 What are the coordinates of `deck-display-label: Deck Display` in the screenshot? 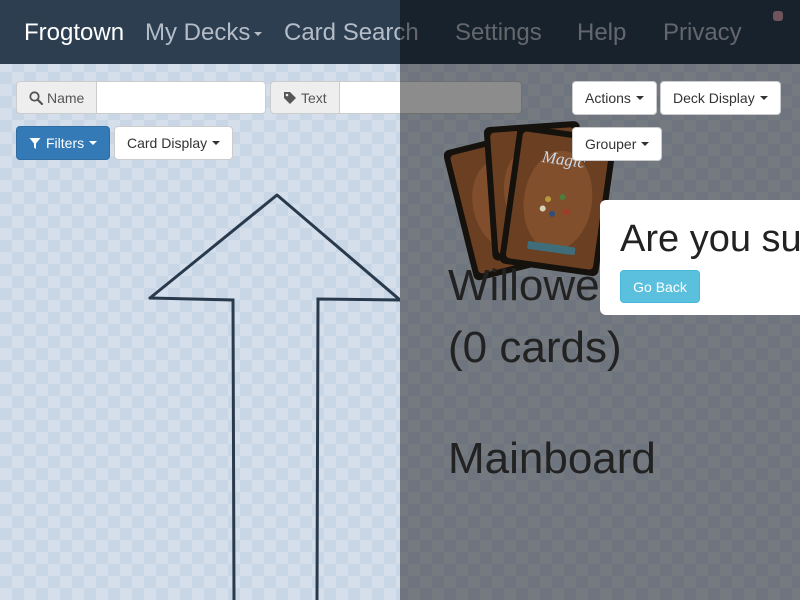 It's located at (714, 98).